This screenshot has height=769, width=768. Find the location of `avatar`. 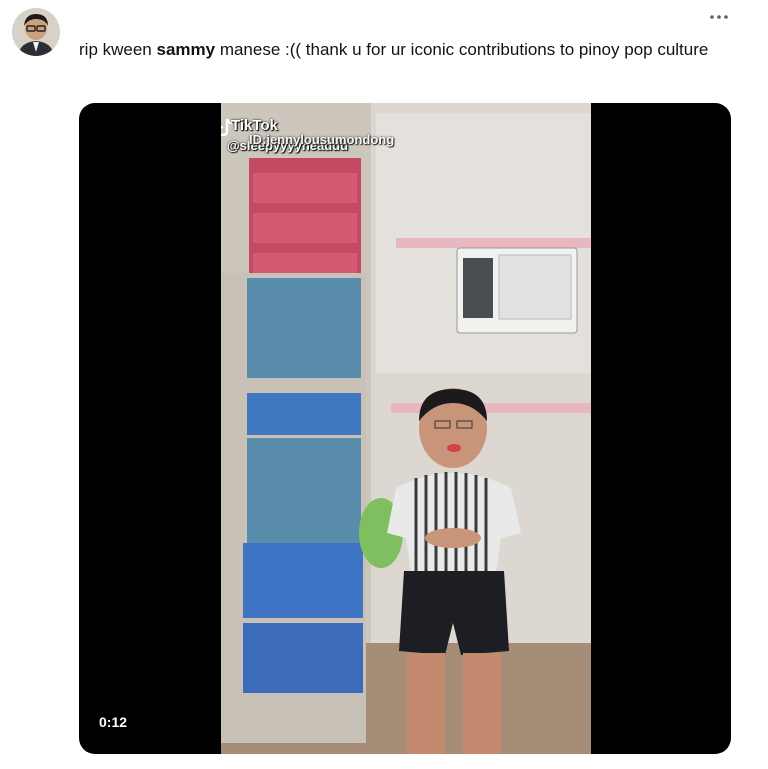

avatar is located at coordinates (36, 32).